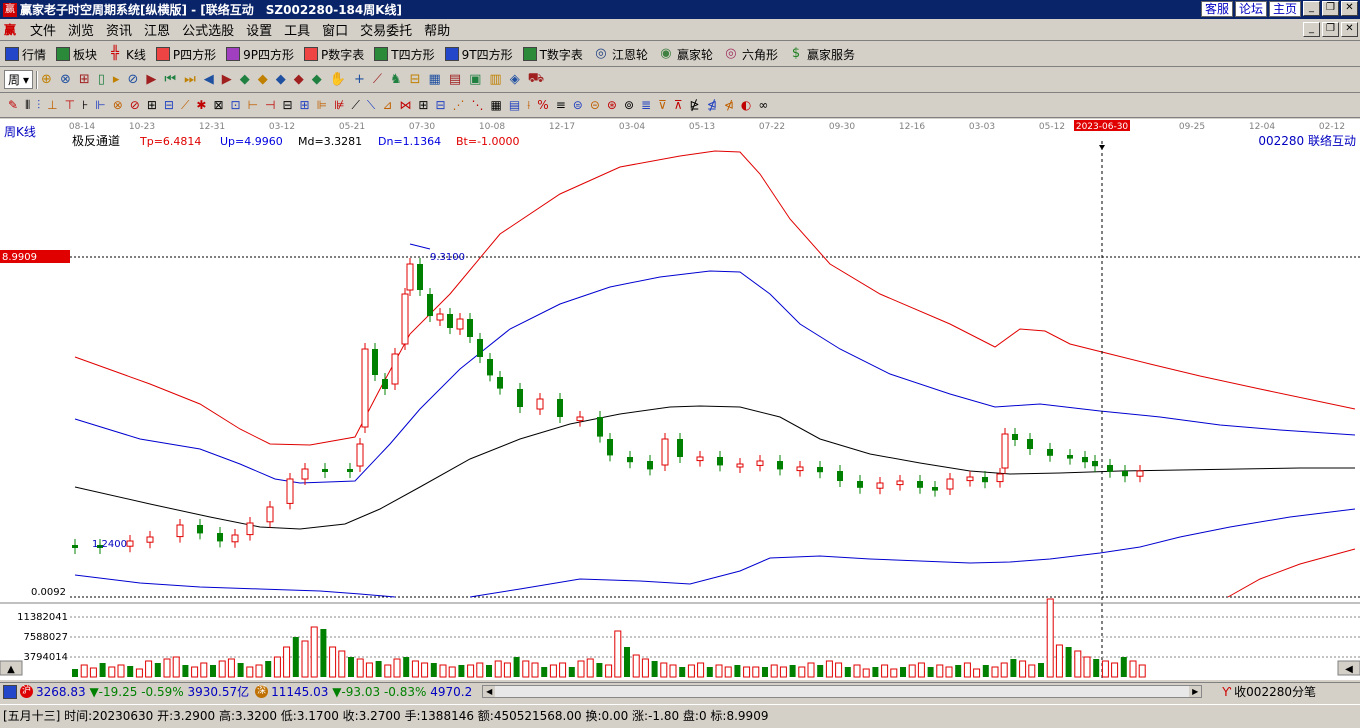  What do you see at coordinates (746, 105) in the screenshot?
I see `drawing-tool-icon: ◐` at bounding box center [746, 105].